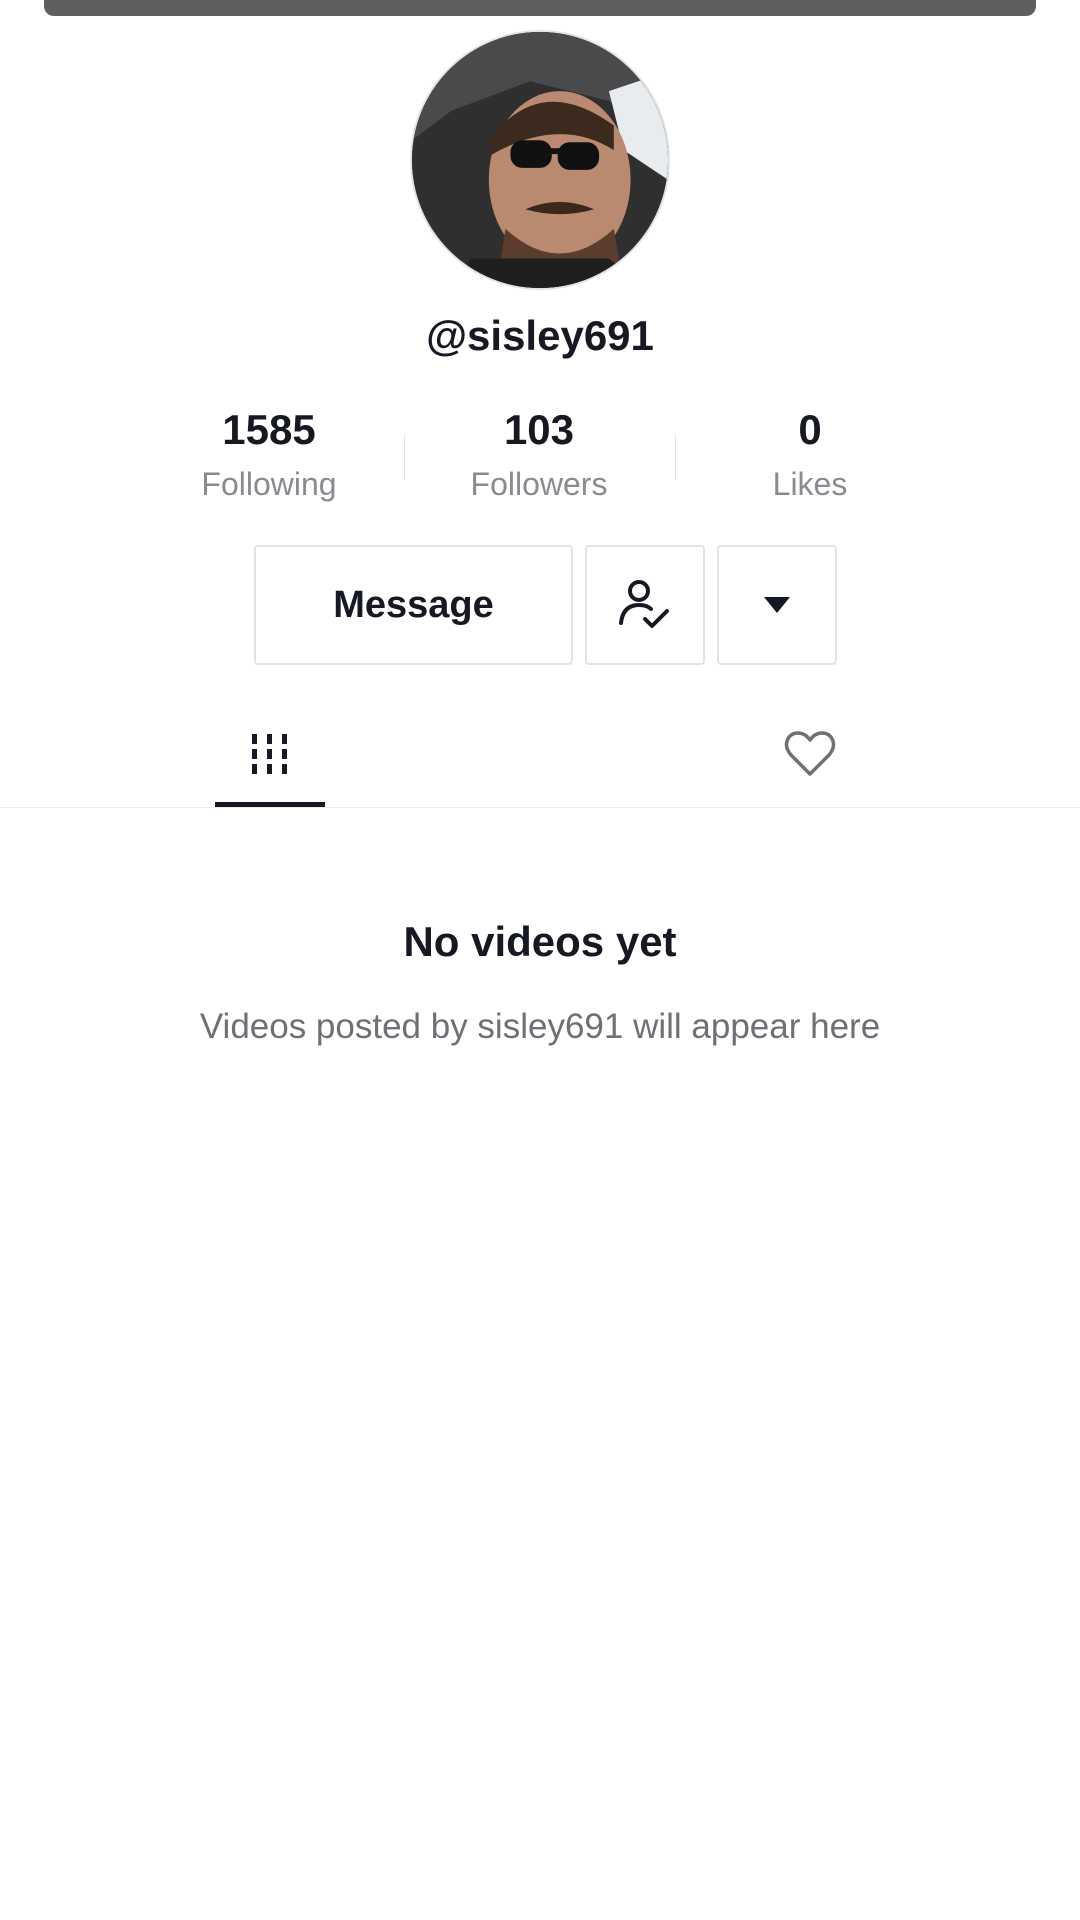 The height and width of the screenshot is (1920, 1080). I want to click on active-tab-indicator, so click(270, 804).